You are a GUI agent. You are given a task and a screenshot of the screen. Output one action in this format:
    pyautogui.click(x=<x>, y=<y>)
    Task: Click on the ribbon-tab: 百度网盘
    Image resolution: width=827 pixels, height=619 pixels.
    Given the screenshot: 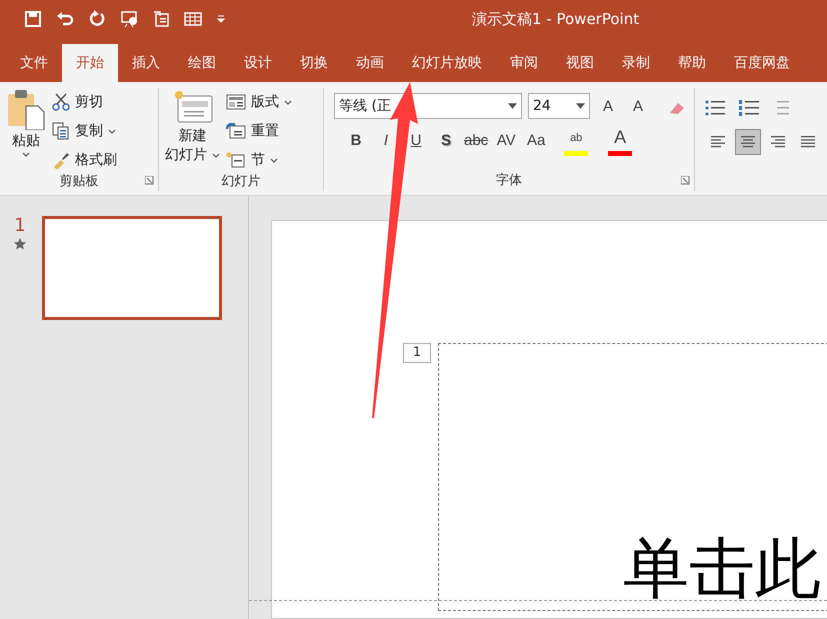 What is the action you would take?
    pyautogui.click(x=762, y=63)
    